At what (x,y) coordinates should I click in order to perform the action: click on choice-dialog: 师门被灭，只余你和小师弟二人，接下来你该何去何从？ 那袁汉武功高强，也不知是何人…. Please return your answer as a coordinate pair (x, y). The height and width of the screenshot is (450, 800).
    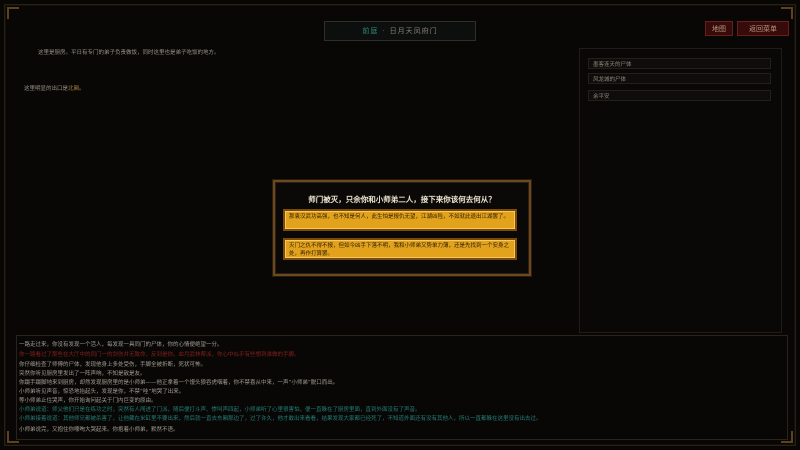
    Looking at the image, I should click on (402, 228).